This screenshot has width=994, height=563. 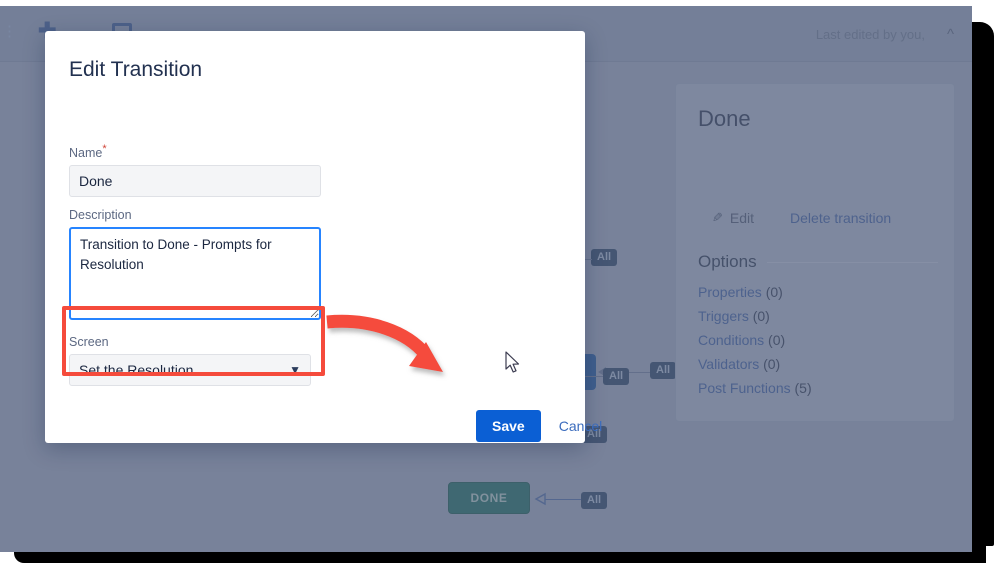 What do you see at coordinates (195, 181) in the screenshot?
I see `name-input` at bounding box center [195, 181].